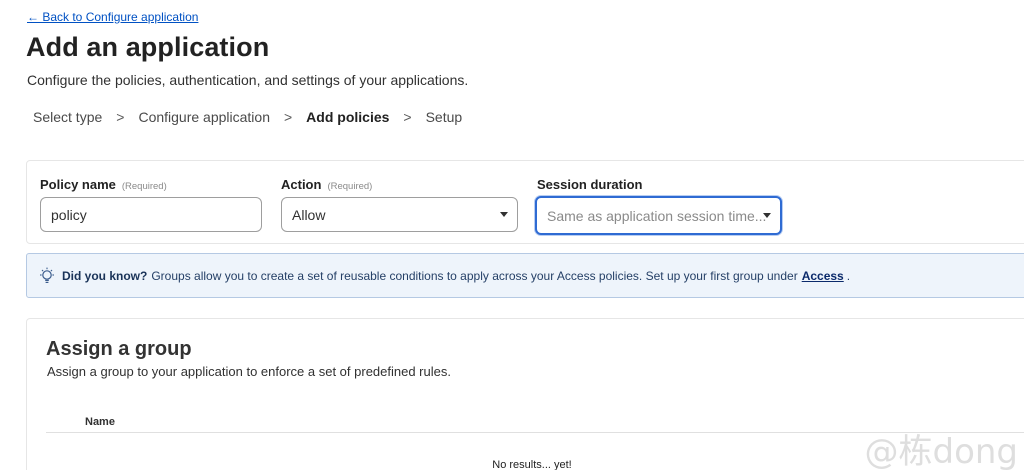 The height and width of the screenshot is (470, 1024). What do you see at coordinates (848, 275) in the screenshot?
I see `notice-tail: .` at bounding box center [848, 275].